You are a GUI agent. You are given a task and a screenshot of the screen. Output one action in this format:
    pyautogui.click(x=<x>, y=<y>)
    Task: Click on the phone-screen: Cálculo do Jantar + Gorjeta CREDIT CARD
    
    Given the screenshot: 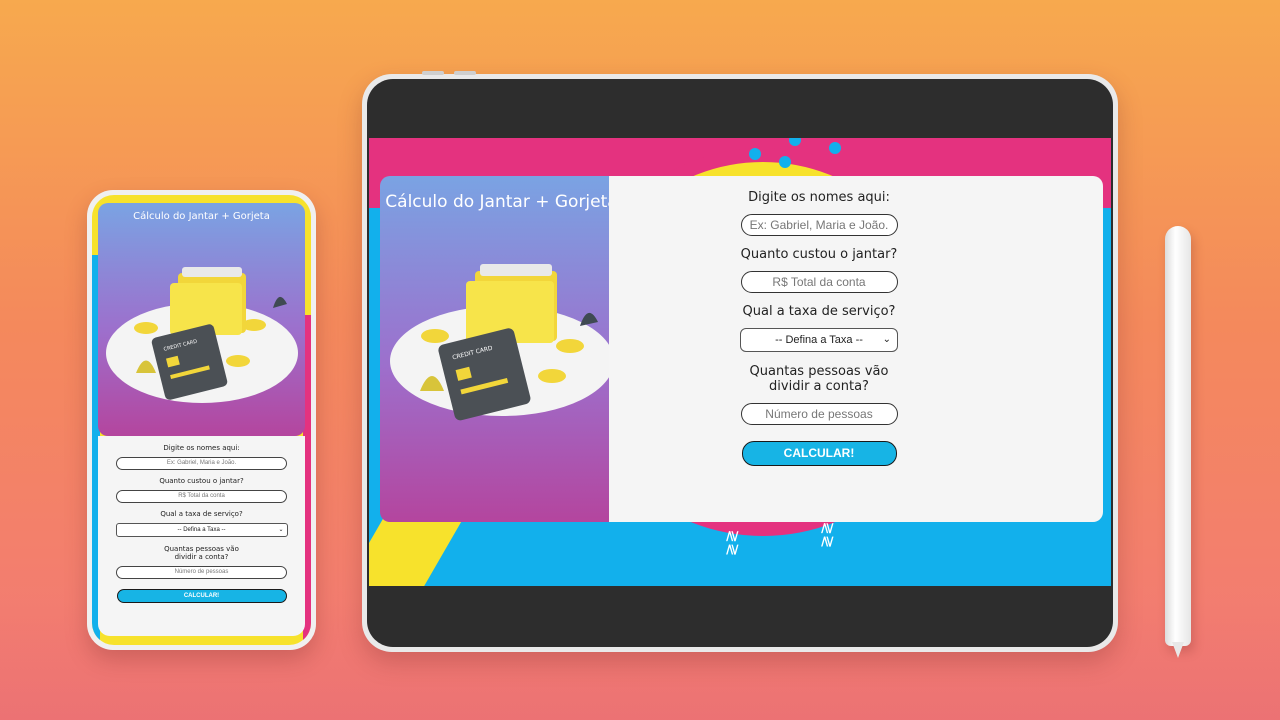 What is the action you would take?
    pyautogui.click(x=201, y=420)
    